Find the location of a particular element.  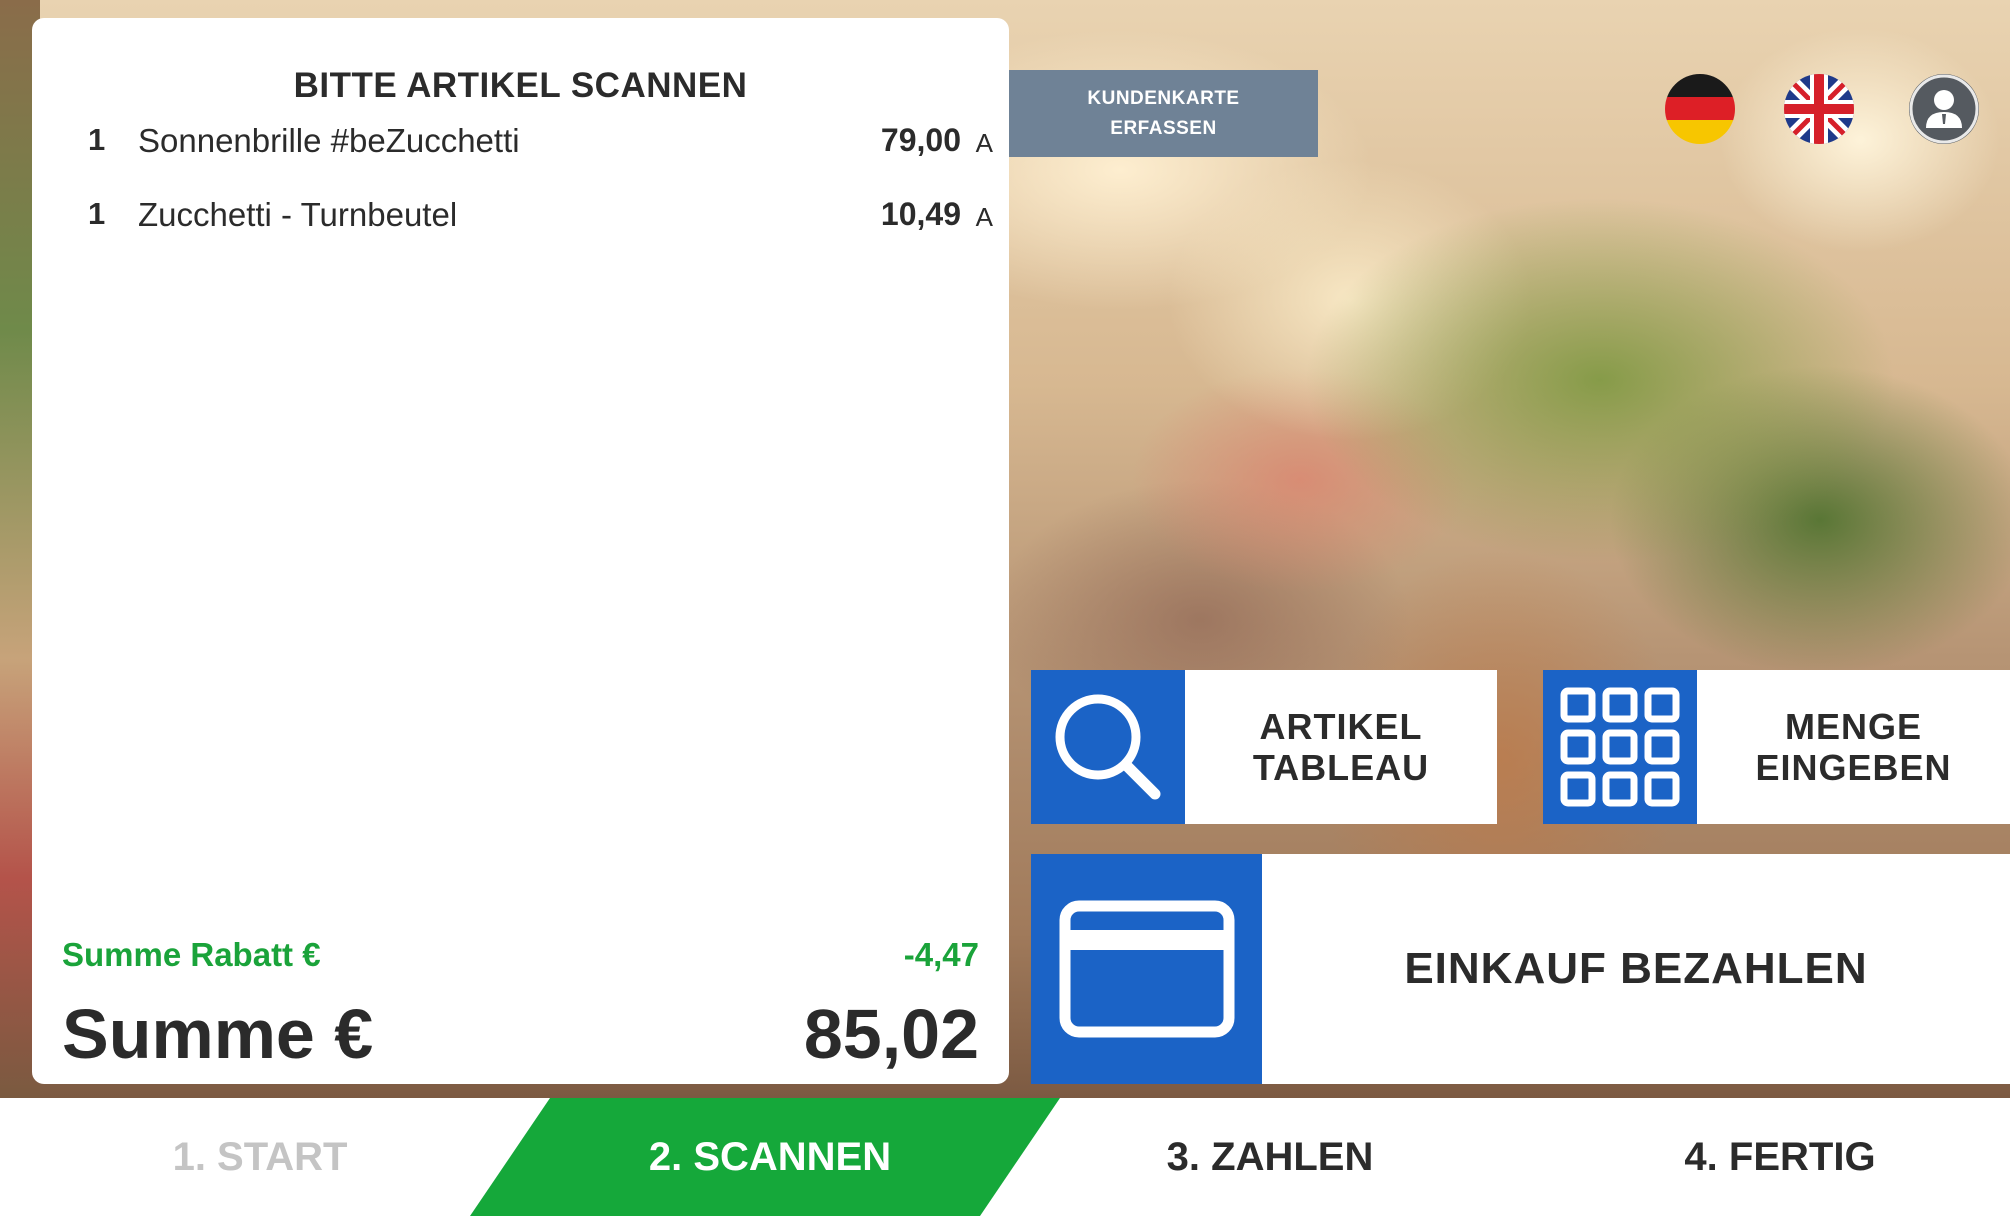

article-tableau-label-line1: ARTIKEL is located at coordinates (1341, 726).